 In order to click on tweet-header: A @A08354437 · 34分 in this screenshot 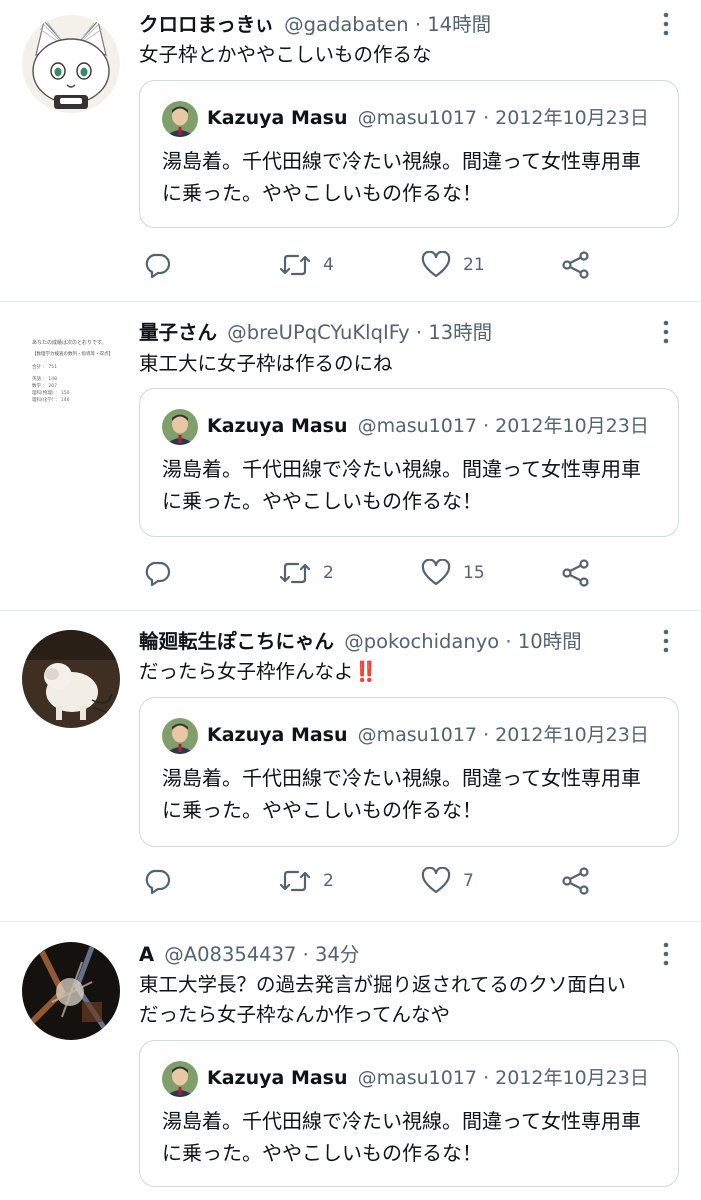, I will do `click(390, 955)`.